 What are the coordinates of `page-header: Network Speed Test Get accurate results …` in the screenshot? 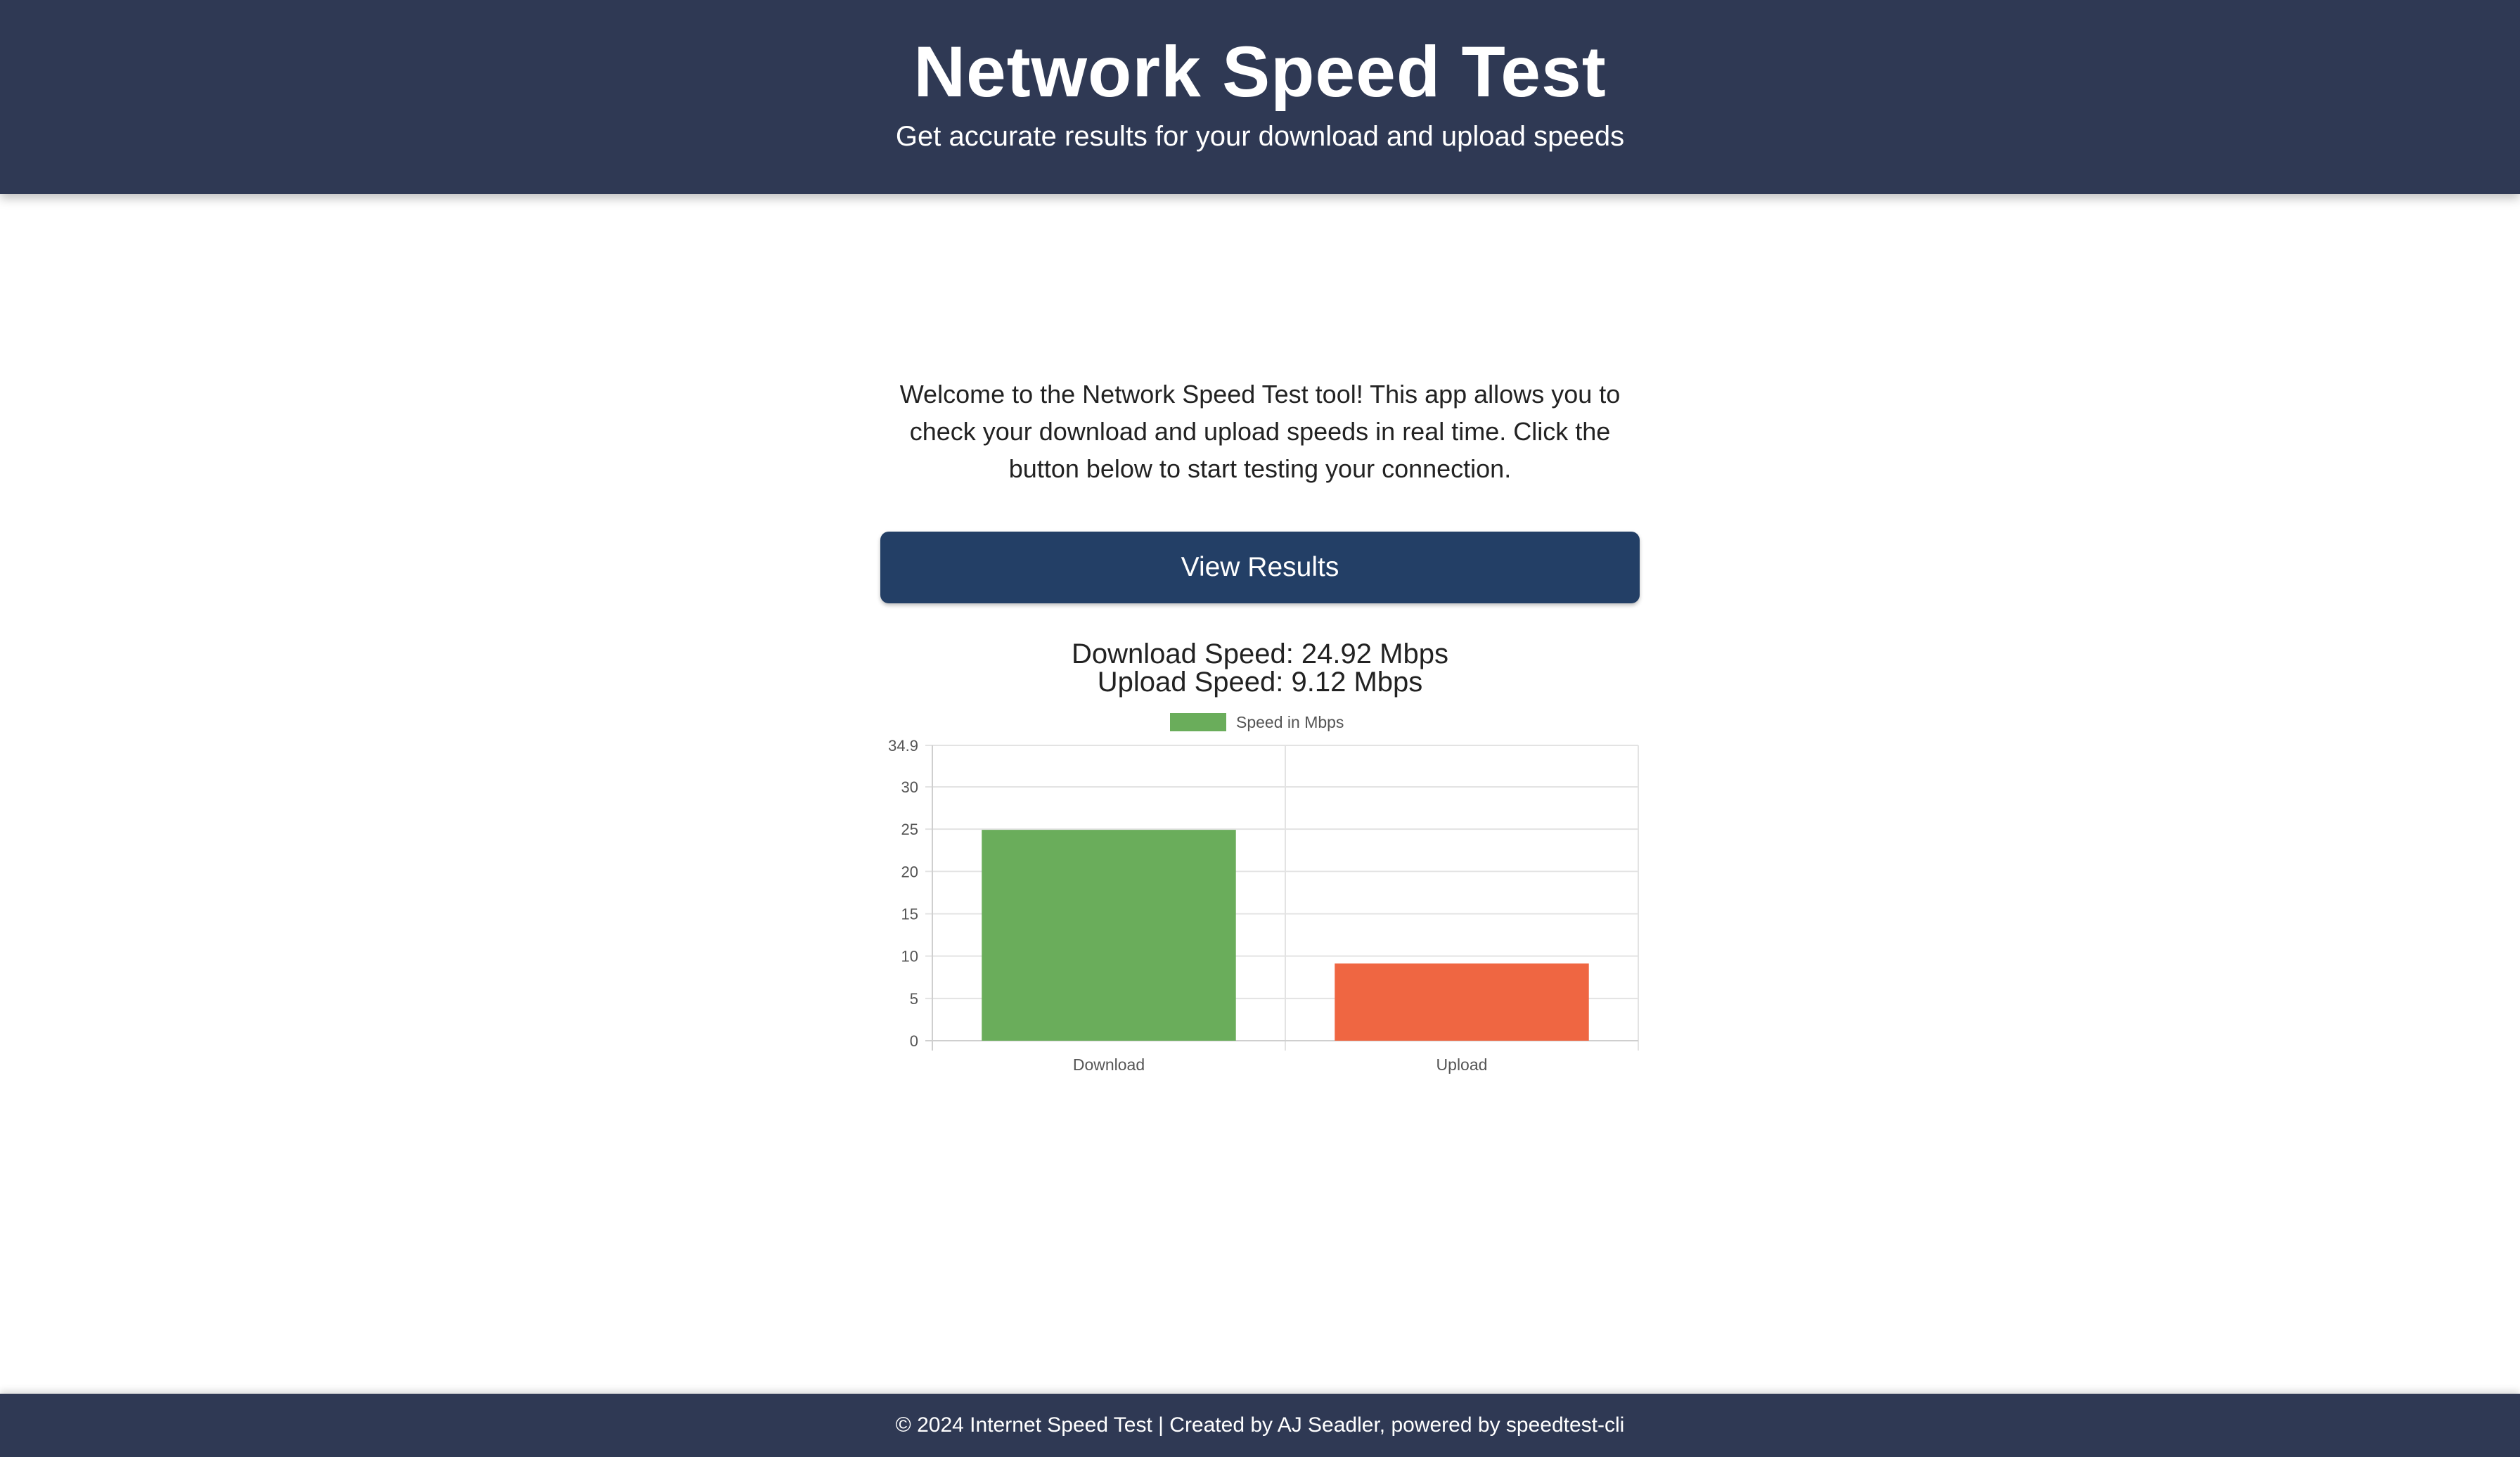 It's located at (1260, 97).